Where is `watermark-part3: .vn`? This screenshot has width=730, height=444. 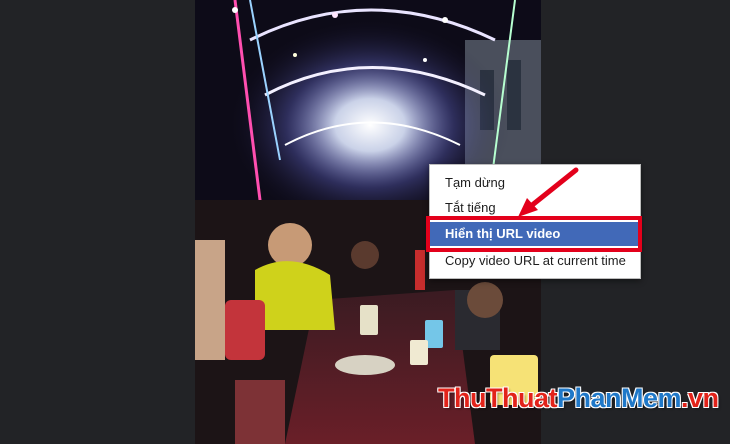 watermark-part3: .vn is located at coordinates (700, 398).